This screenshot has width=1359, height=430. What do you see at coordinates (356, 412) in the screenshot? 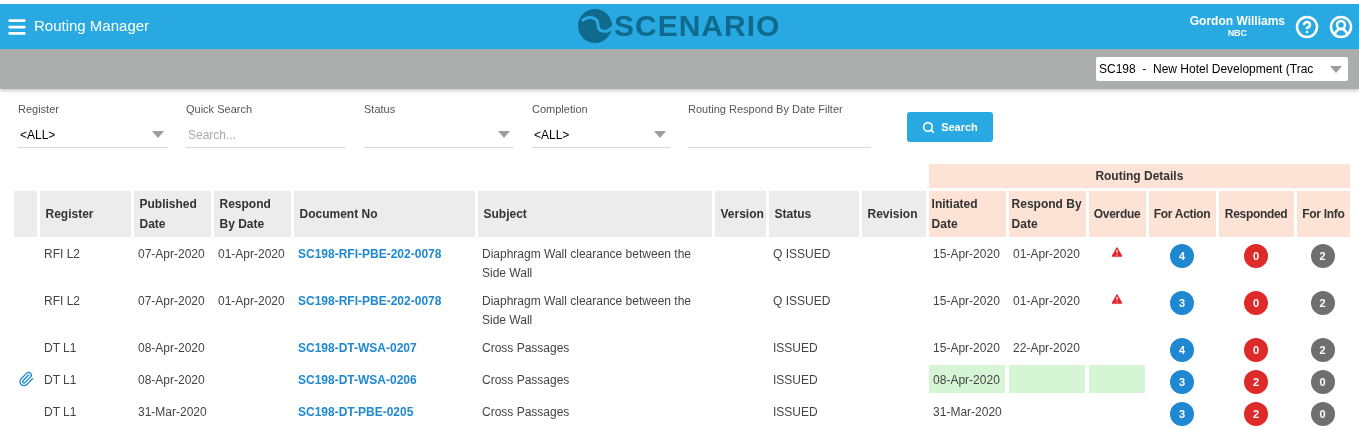
I see `document-link: SC198-DT-PBE-0205` at bounding box center [356, 412].